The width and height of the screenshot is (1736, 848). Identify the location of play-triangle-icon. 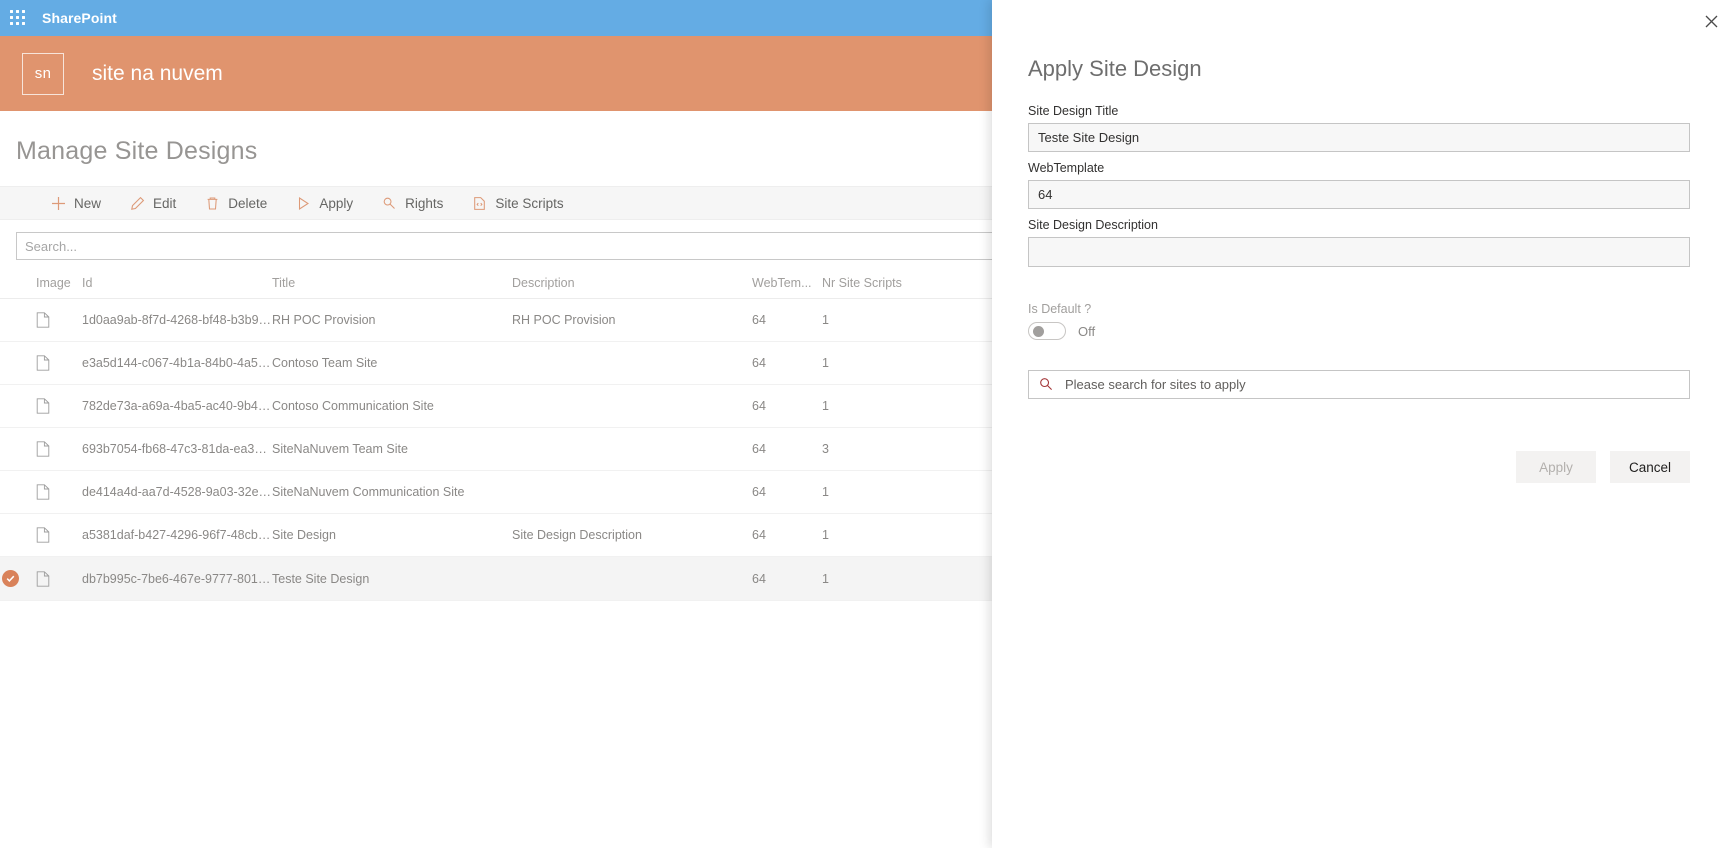
(303, 203).